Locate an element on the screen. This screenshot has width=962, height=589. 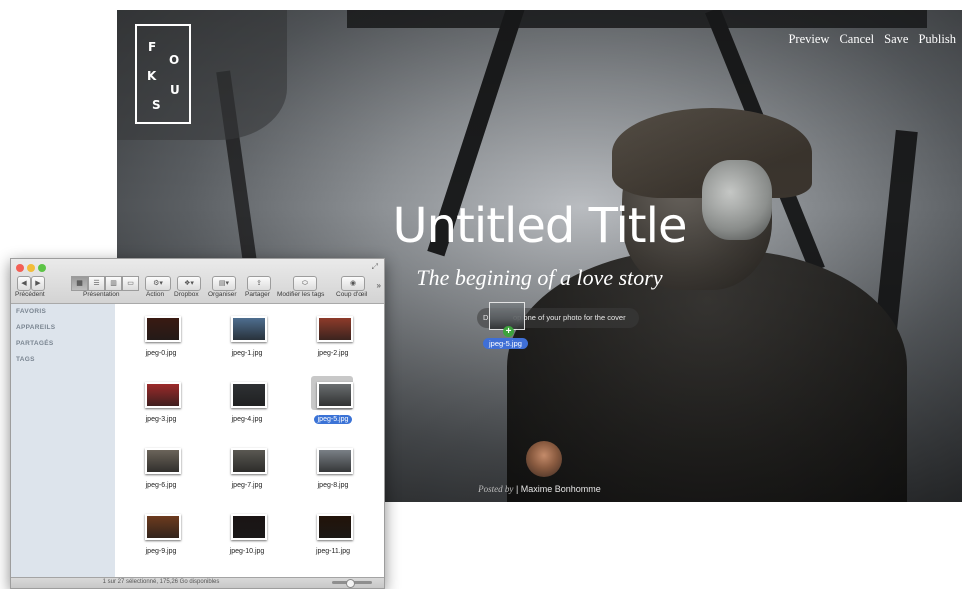
author-name: | Maxime Bonhomme is located at coordinates (558, 489).